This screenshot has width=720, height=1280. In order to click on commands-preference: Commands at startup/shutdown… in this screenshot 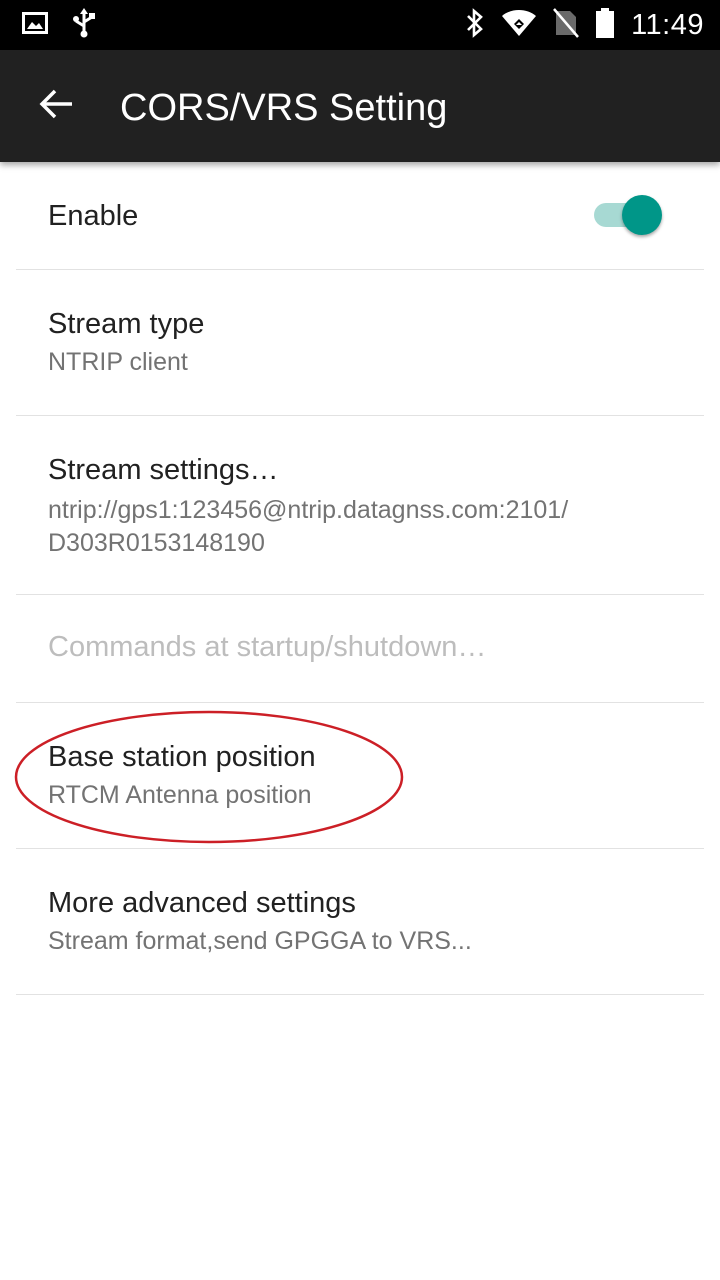, I will do `click(360, 649)`.